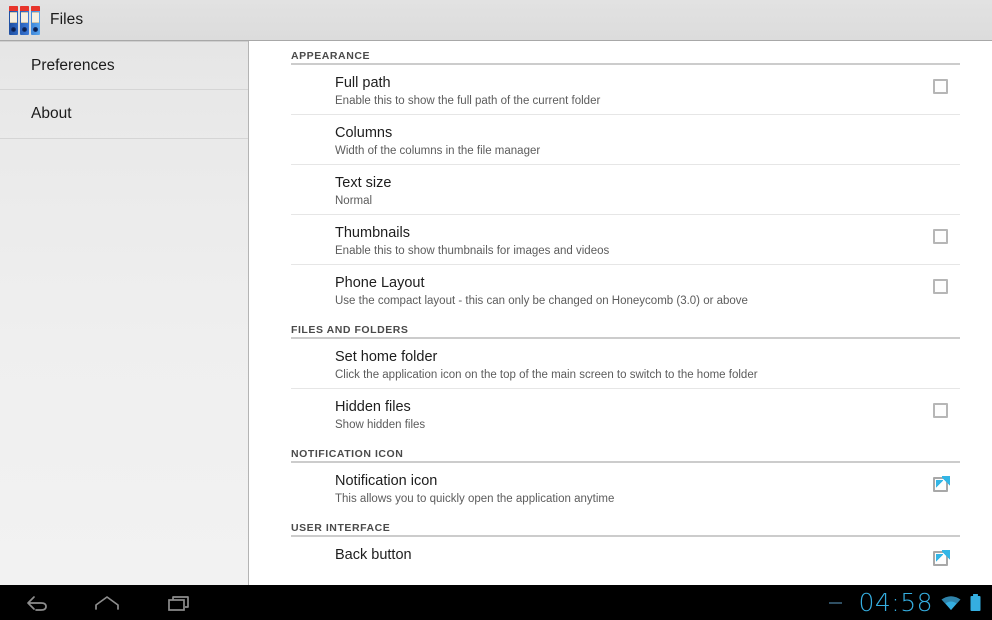  I want to click on section-header-label: FILES AND FOLDERS, so click(350, 330).